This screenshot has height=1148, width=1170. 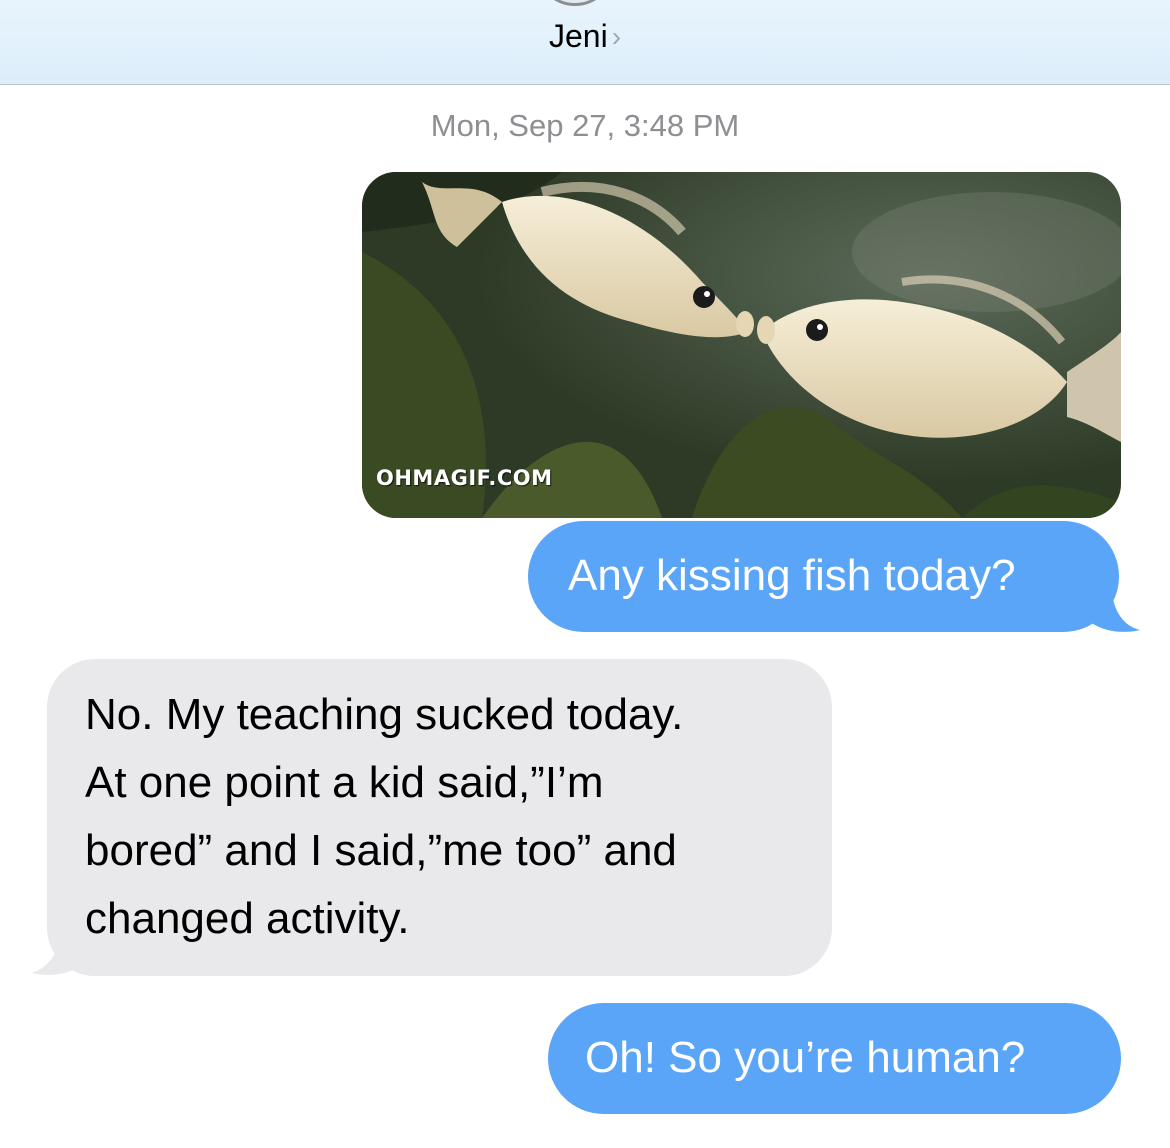 What do you see at coordinates (805, 1057) in the screenshot?
I see `message-text: Oh! So you’re human?` at bounding box center [805, 1057].